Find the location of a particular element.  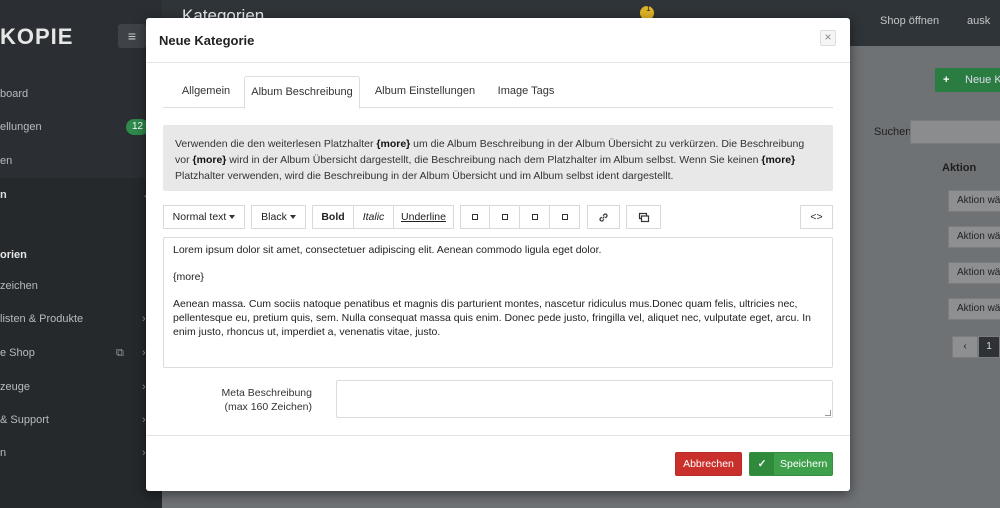

link-icon is located at coordinates (603, 217).